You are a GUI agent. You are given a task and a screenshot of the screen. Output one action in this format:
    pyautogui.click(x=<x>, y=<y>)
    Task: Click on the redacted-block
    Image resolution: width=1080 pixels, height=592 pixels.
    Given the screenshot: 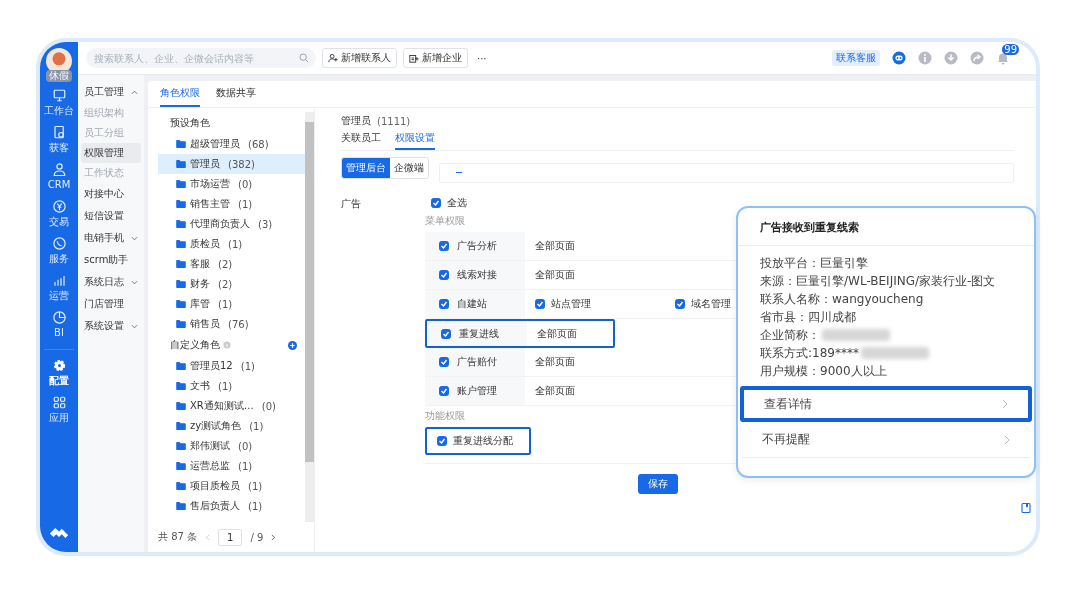 What is the action you would take?
    pyautogui.click(x=856, y=335)
    